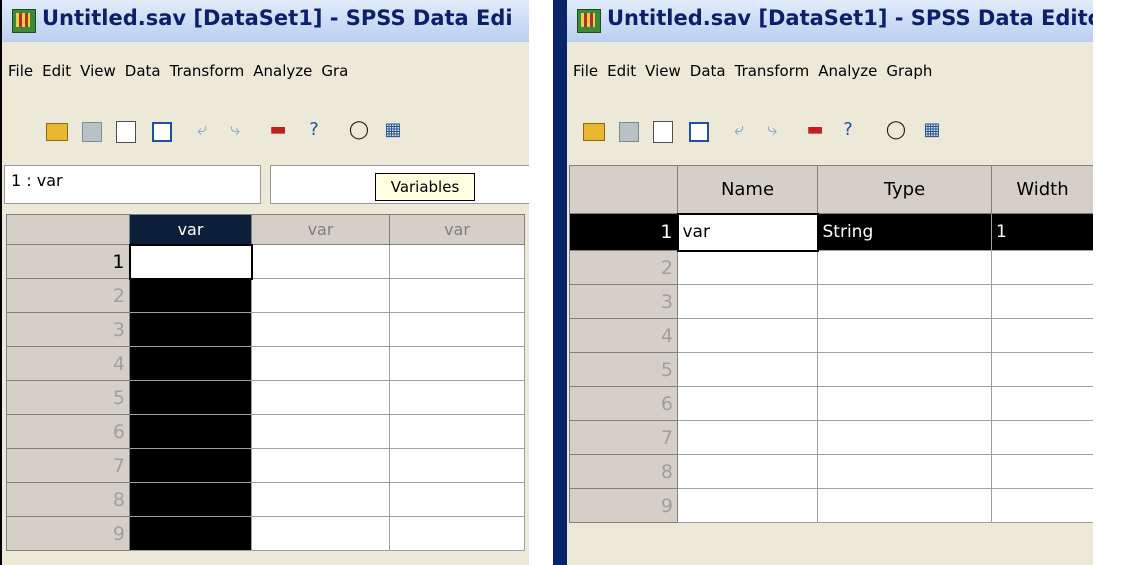 The width and height of the screenshot is (1134, 565). Describe the element at coordinates (904, 189) in the screenshot. I see `column-header-type: Type` at that location.